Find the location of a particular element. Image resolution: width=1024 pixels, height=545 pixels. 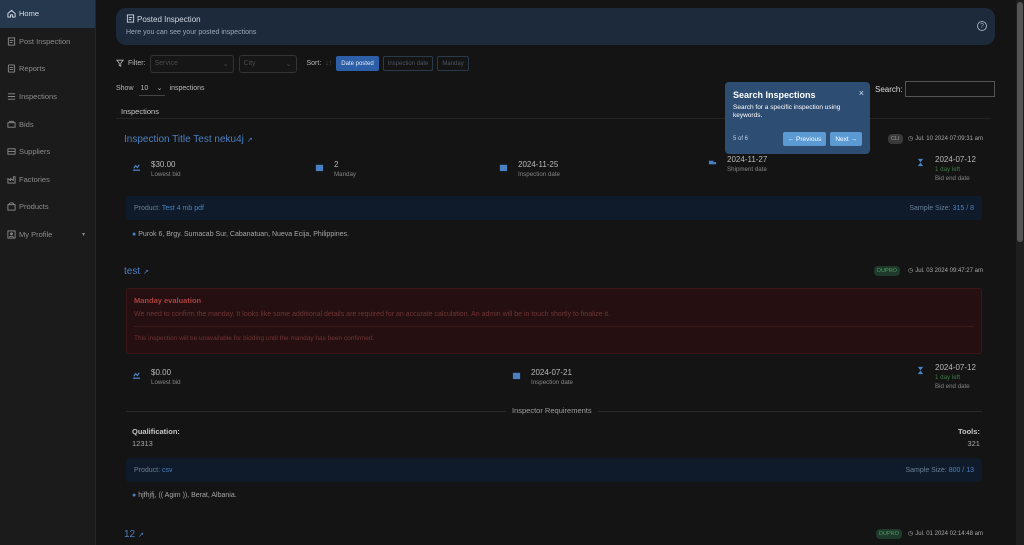

sort-inspection-date-button: Inspection date is located at coordinates (408, 63).